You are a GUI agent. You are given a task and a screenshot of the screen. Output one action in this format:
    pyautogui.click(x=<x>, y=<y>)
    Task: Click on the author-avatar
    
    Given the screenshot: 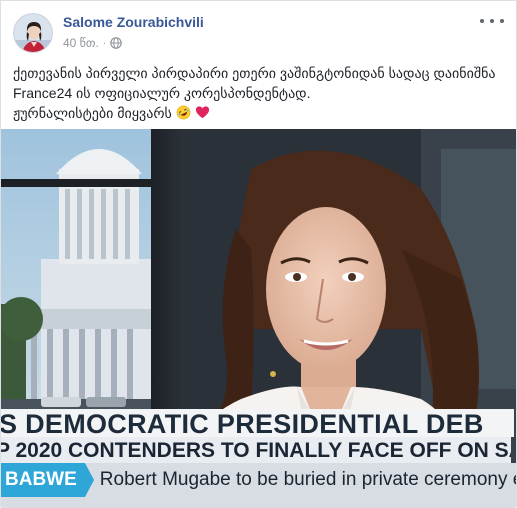 What is the action you would take?
    pyautogui.click(x=33, y=33)
    